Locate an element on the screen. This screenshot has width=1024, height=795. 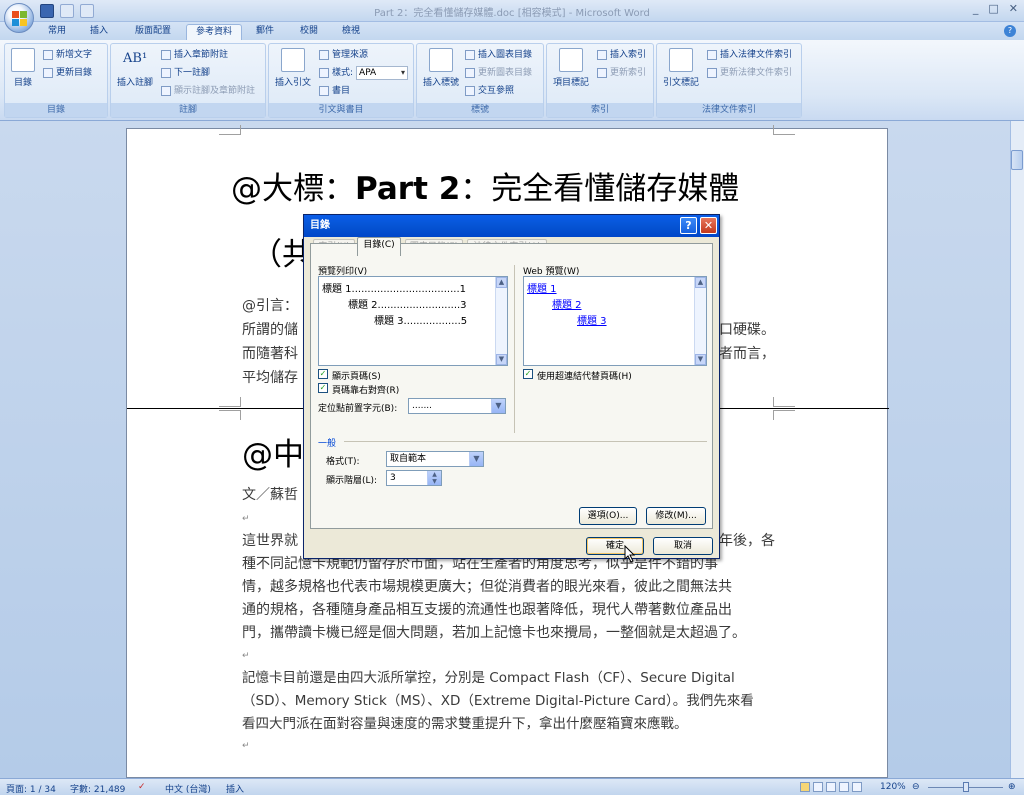
general-section-label: 一般 is located at coordinates (327, 444).